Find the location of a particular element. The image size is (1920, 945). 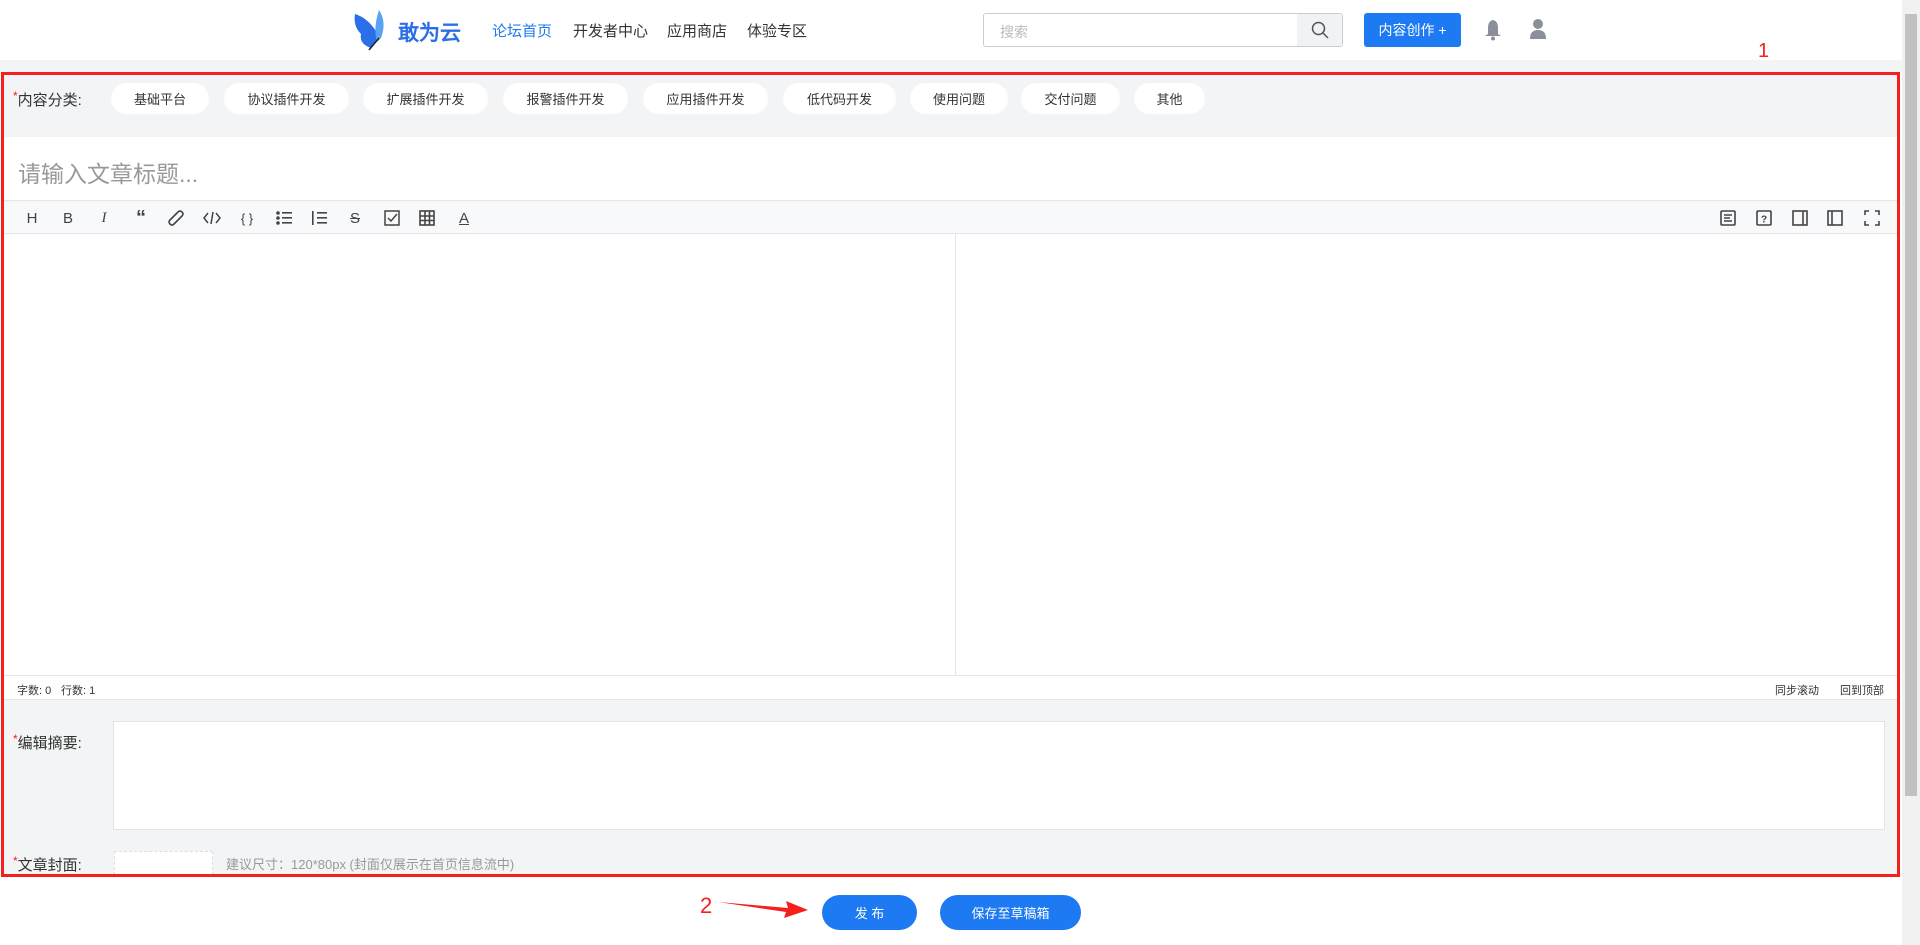

summary-label-text: 编辑摘要: is located at coordinates (49, 743).